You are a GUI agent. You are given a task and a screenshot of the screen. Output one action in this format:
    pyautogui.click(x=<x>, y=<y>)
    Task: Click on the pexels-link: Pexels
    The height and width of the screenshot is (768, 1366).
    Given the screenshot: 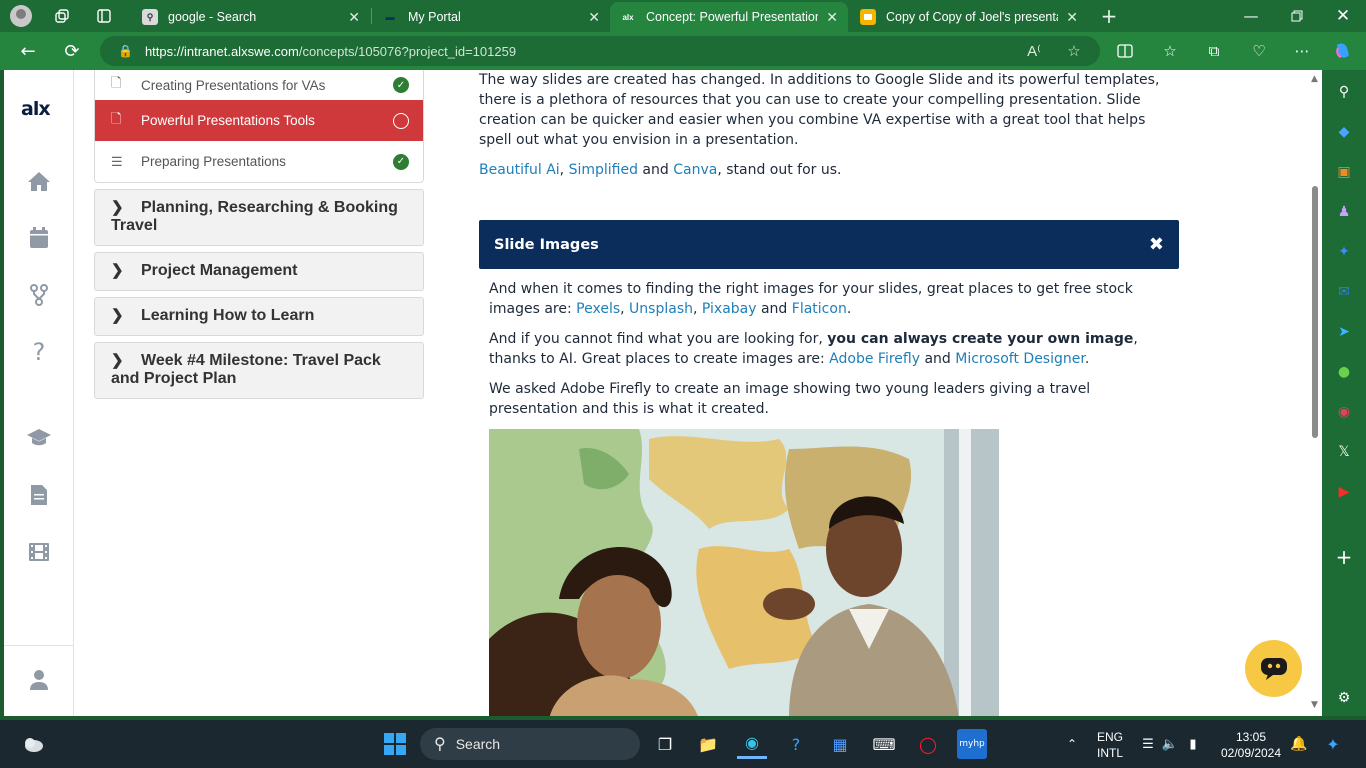 What is the action you would take?
    pyautogui.click(x=598, y=309)
    